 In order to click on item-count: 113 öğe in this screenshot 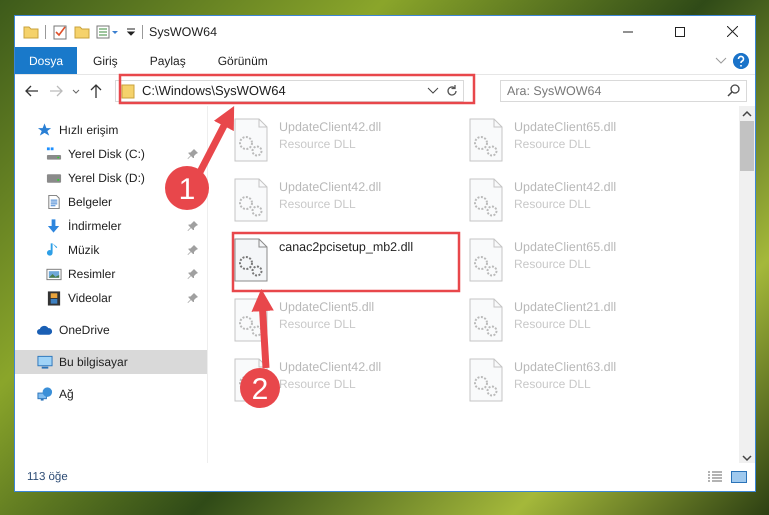, I will do `click(47, 477)`.